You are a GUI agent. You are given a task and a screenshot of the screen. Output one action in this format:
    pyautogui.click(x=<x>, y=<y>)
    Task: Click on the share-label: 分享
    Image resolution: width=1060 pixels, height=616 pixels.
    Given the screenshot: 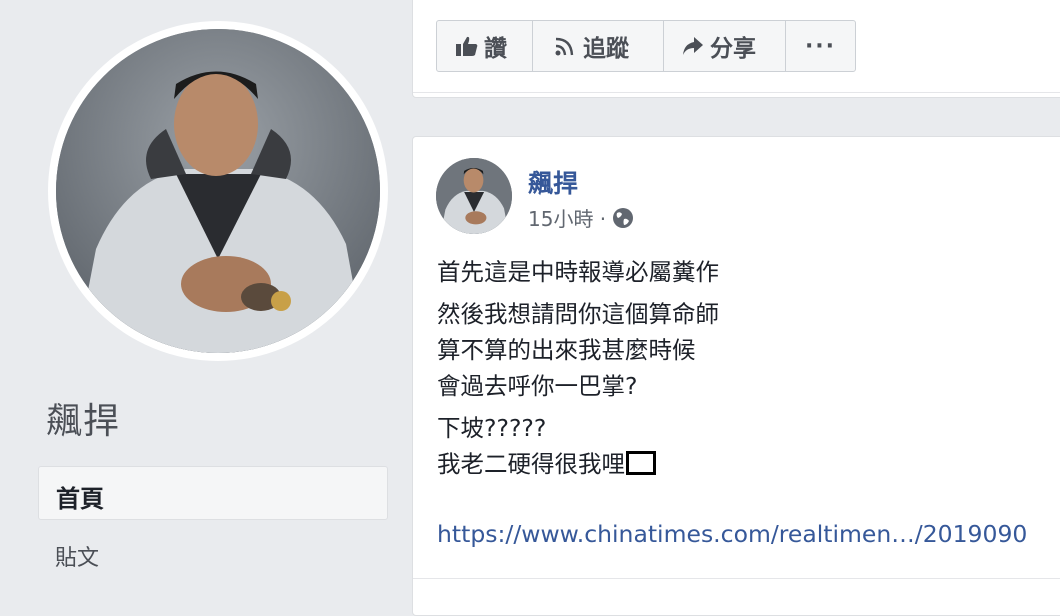 What is the action you would take?
    pyautogui.click(x=733, y=49)
    